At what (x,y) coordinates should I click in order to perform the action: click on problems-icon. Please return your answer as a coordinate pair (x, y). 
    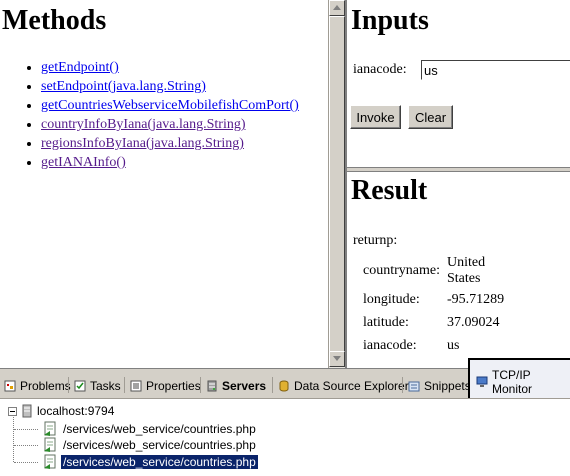
    Looking at the image, I should click on (10, 386).